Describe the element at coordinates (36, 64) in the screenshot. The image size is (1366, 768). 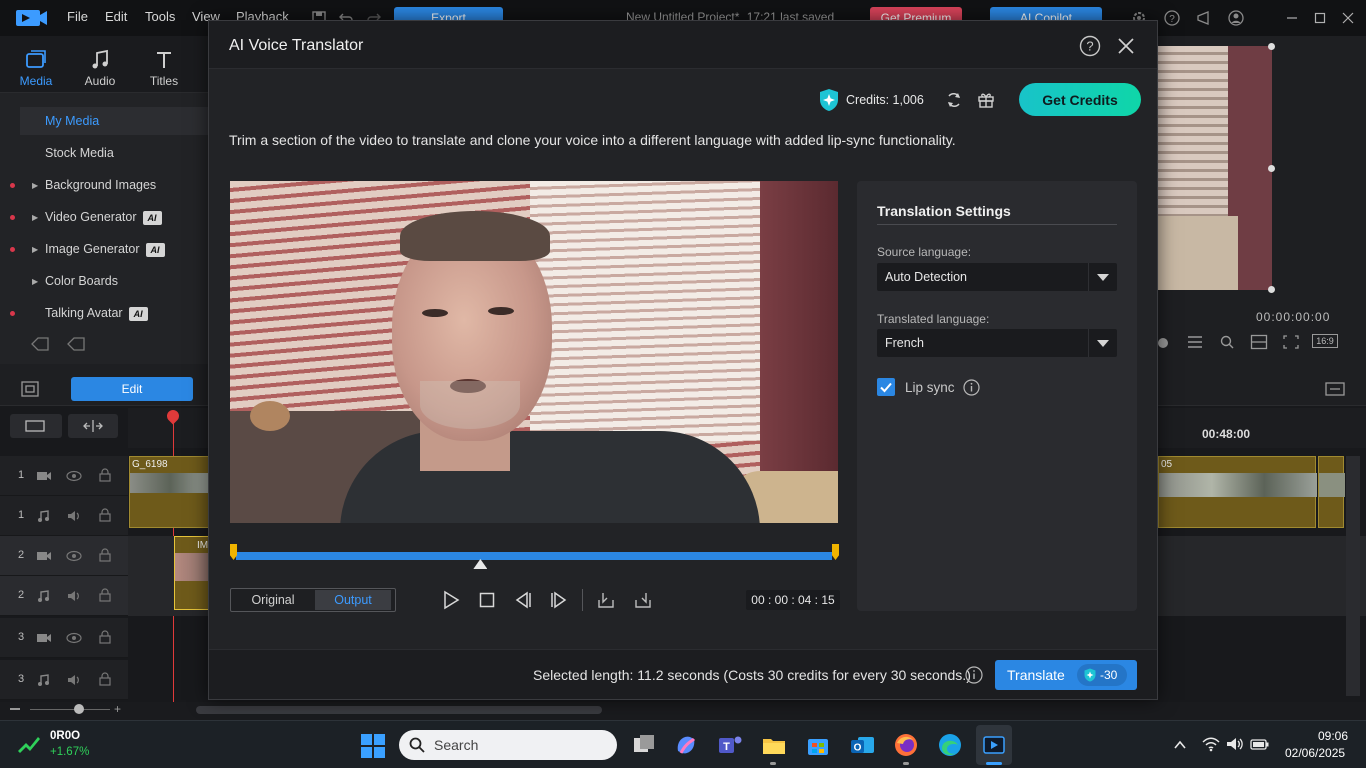
I see `tab-media: Media` at that location.